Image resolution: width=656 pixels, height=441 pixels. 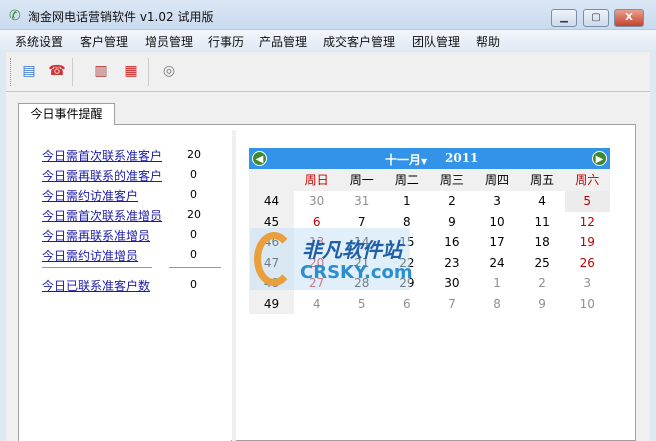 What do you see at coordinates (361, 201) in the screenshot?
I see `calendar-day: 31` at bounding box center [361, 201].